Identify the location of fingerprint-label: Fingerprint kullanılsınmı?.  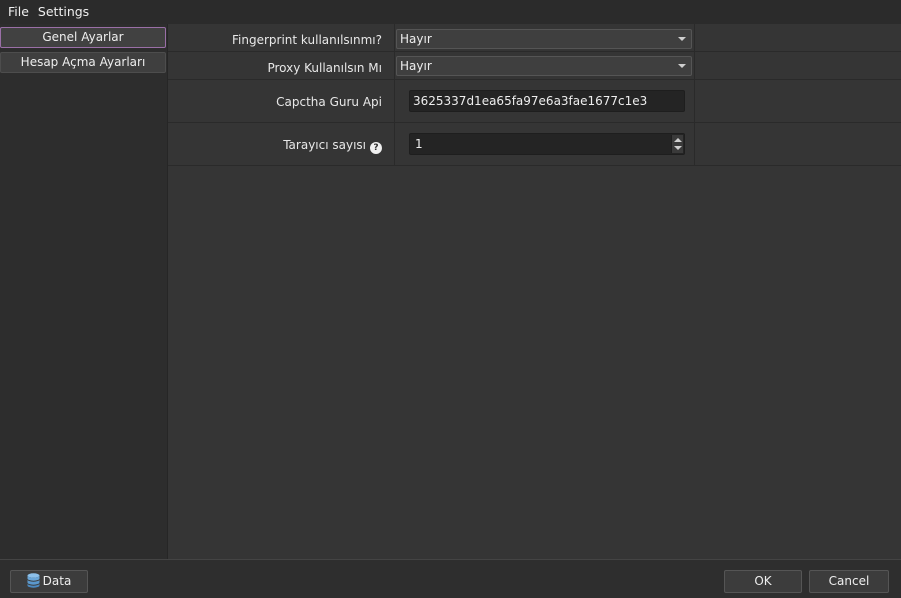
(307, 40).